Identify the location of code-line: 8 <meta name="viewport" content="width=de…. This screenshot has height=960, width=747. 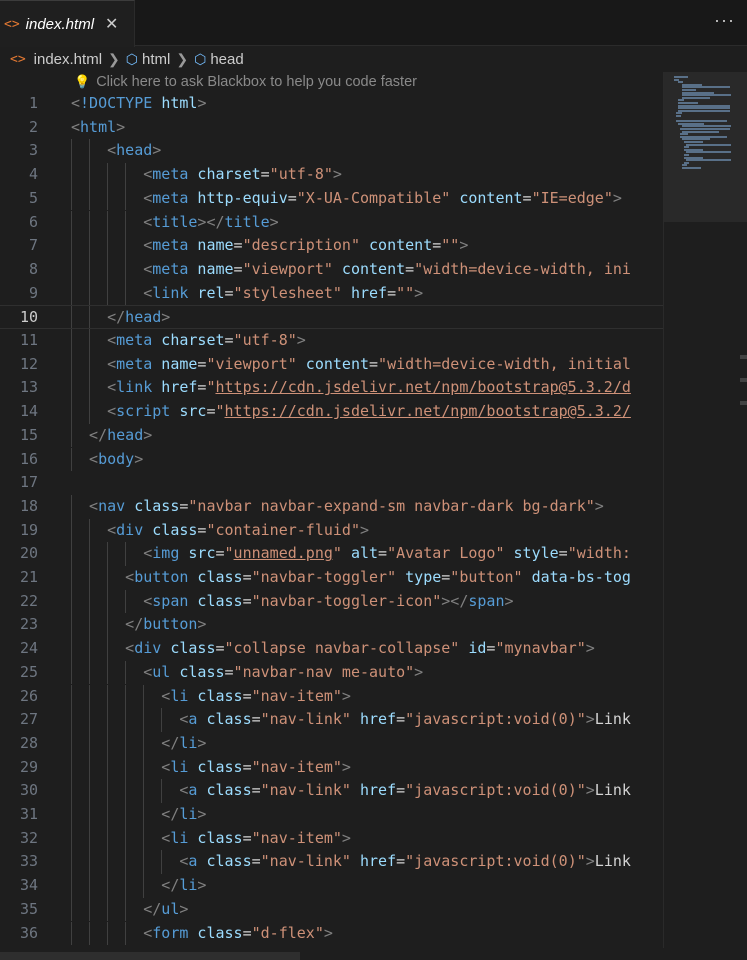
(331, 269).